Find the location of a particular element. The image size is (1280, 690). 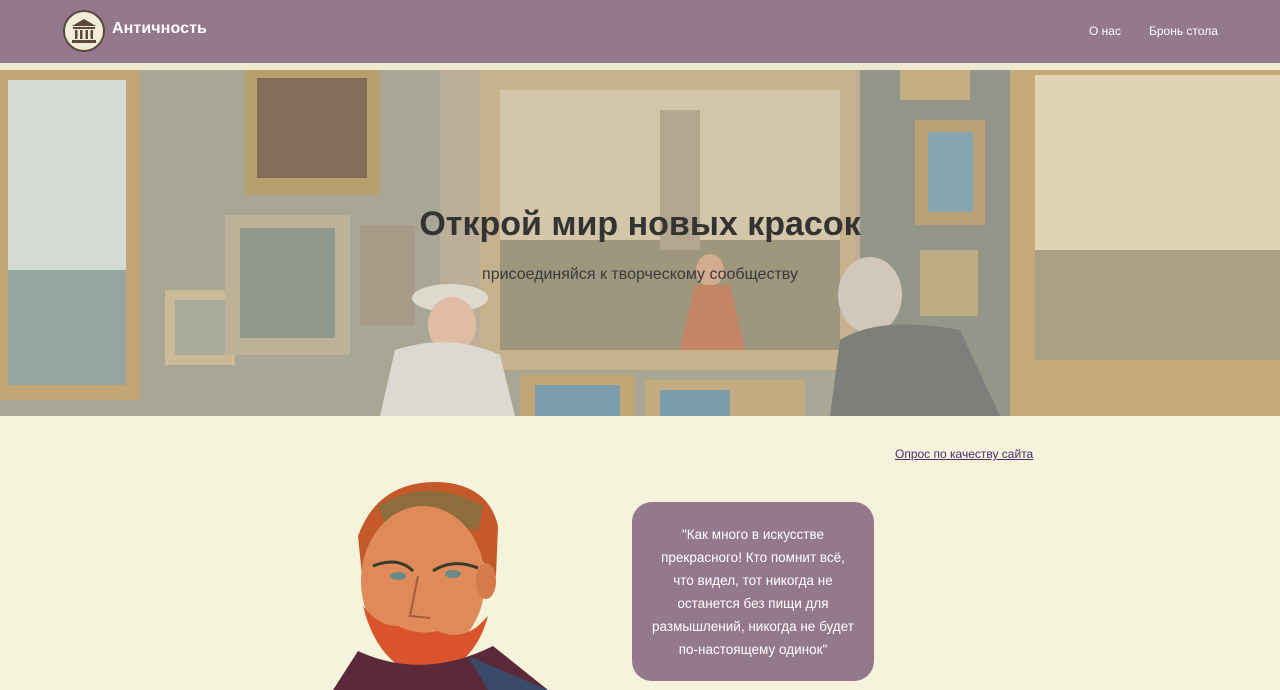

header-divider is located at coordinates (640, 66).